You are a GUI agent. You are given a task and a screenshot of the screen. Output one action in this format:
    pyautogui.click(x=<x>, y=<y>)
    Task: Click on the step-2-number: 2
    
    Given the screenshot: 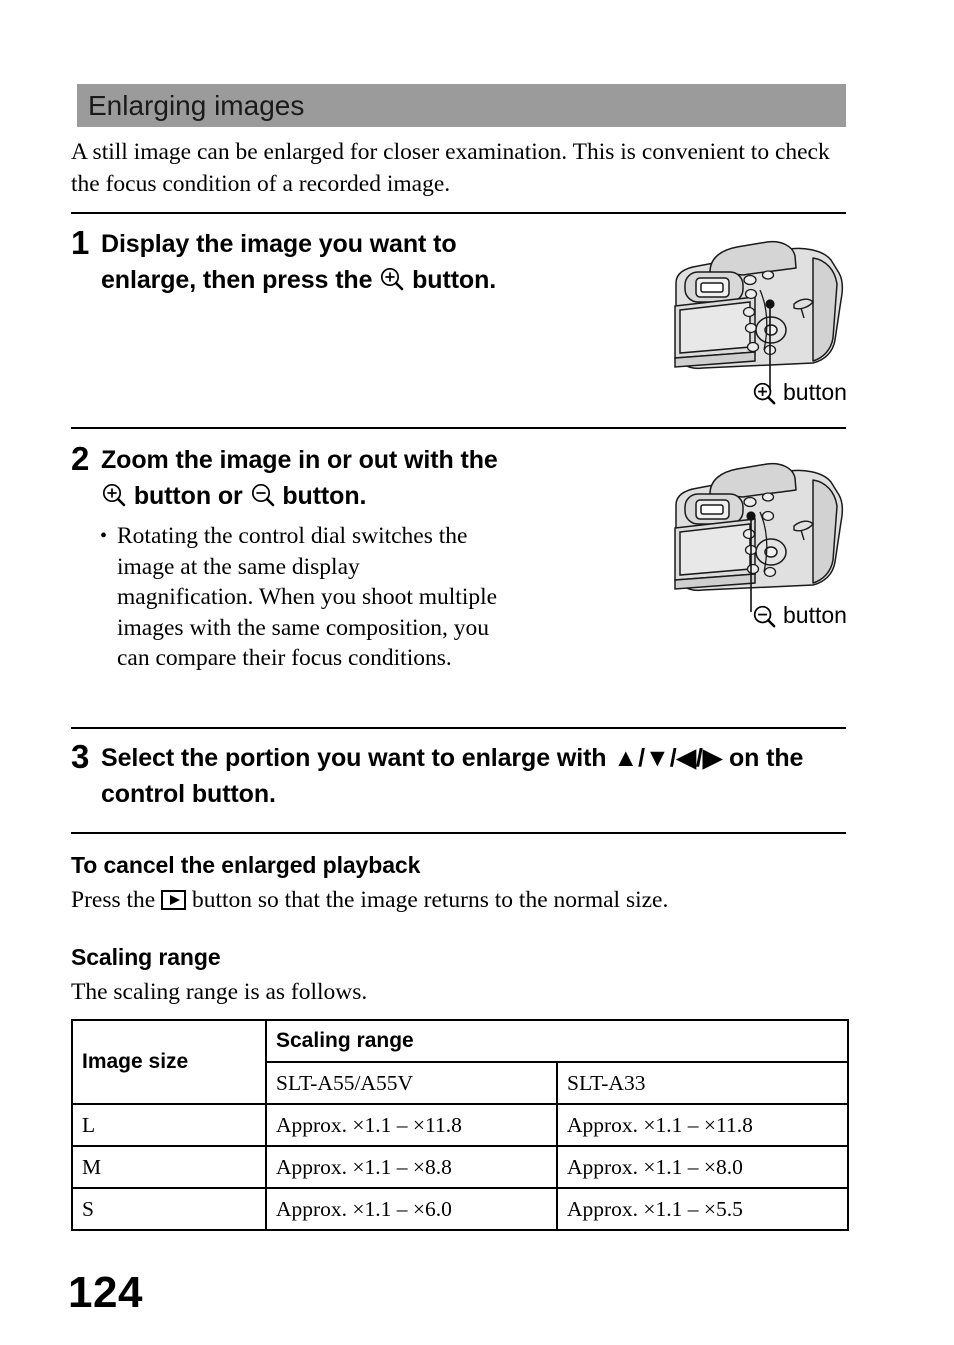 What is the action you would take?
    pyautogui.click(x=80, y=458)
    